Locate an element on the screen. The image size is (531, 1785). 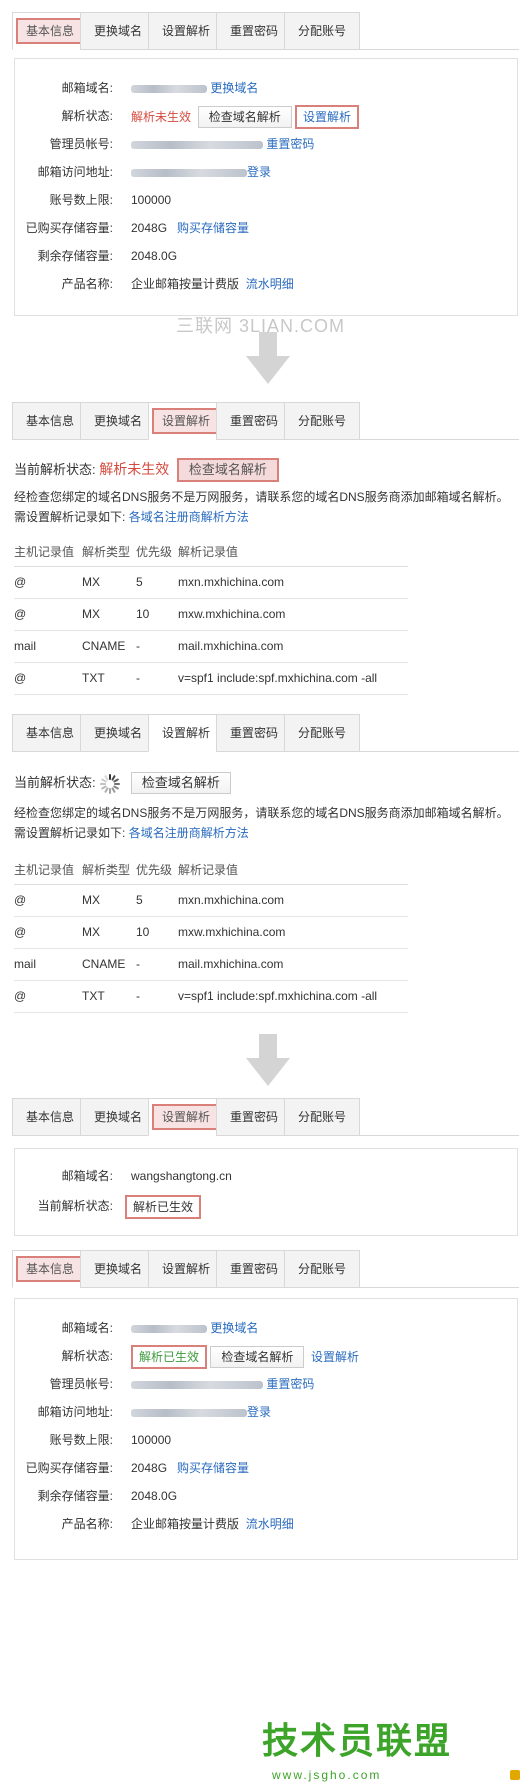
cell: mxn.mxhichina.com is located at coordinates (293, 582).